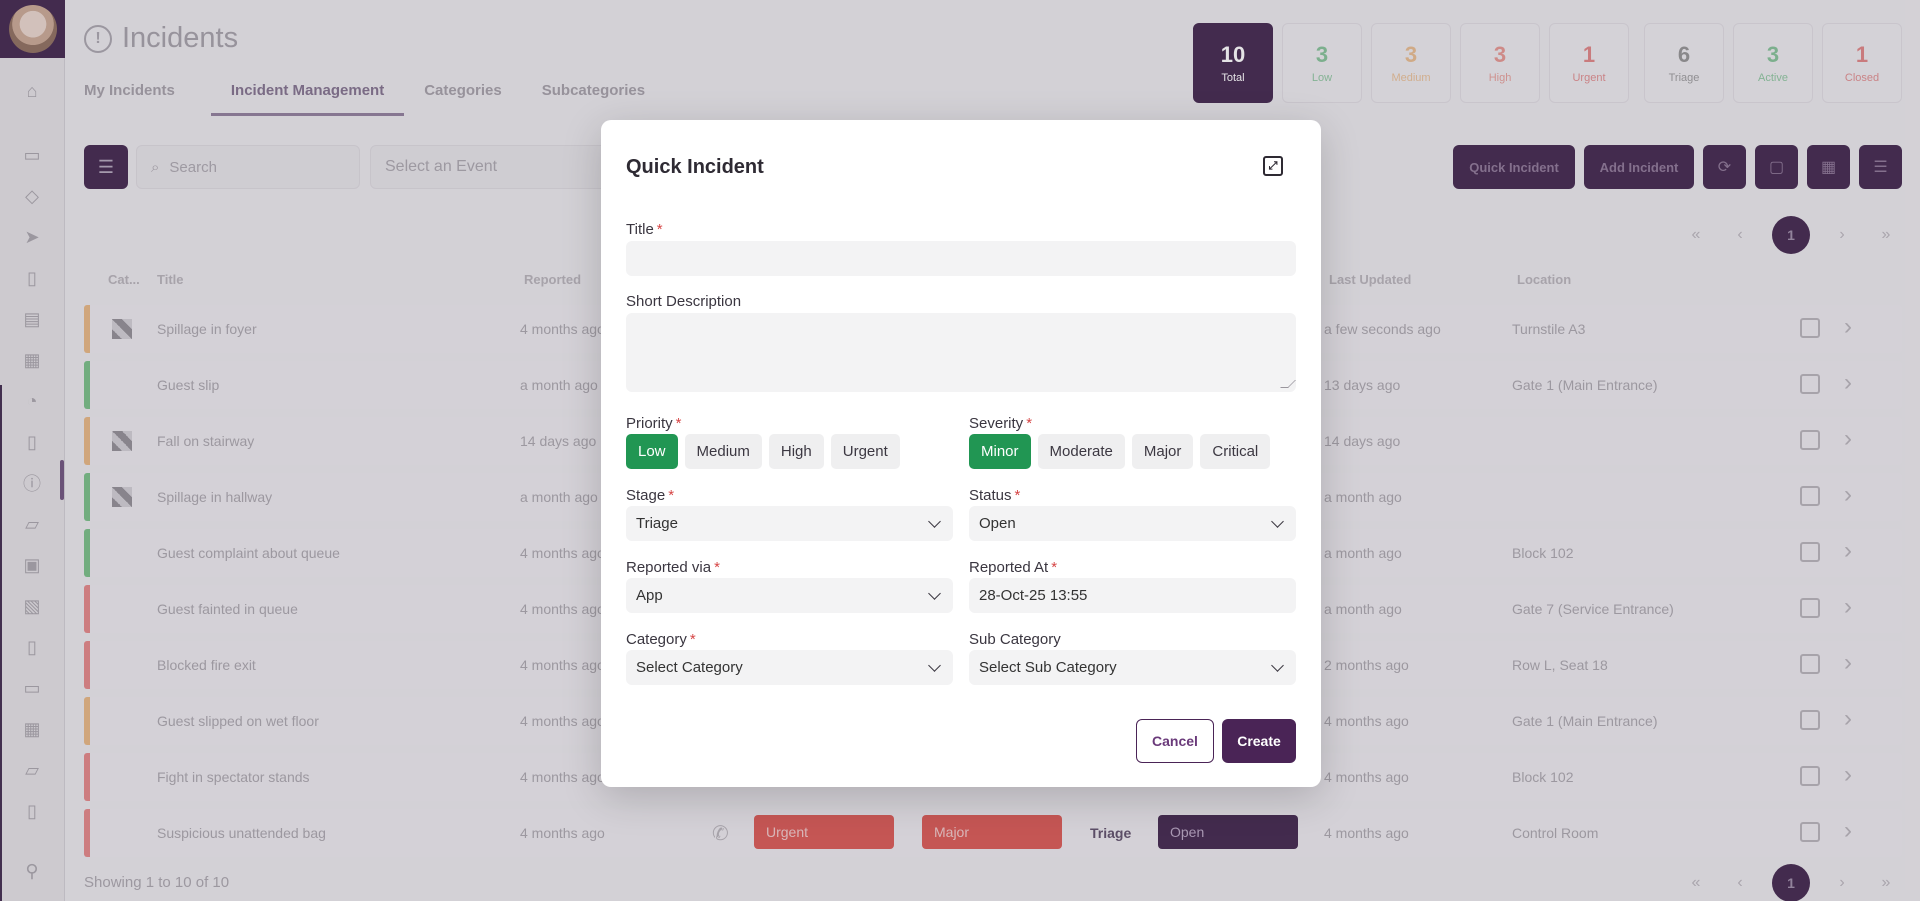 The height and width of the screenshot is (901, 1920). I want to click on severity-selector: Minor Moderate Major Critical, so click(1120, 451).